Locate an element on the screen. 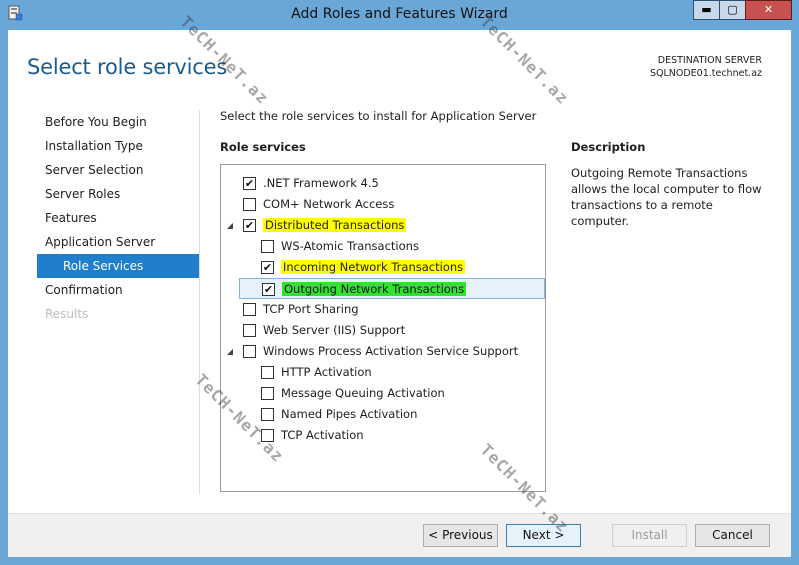 The width and height of the screenshot is (799, 565). tree-item: WS-Atomic Transactions is located at coordinates (383, 246).